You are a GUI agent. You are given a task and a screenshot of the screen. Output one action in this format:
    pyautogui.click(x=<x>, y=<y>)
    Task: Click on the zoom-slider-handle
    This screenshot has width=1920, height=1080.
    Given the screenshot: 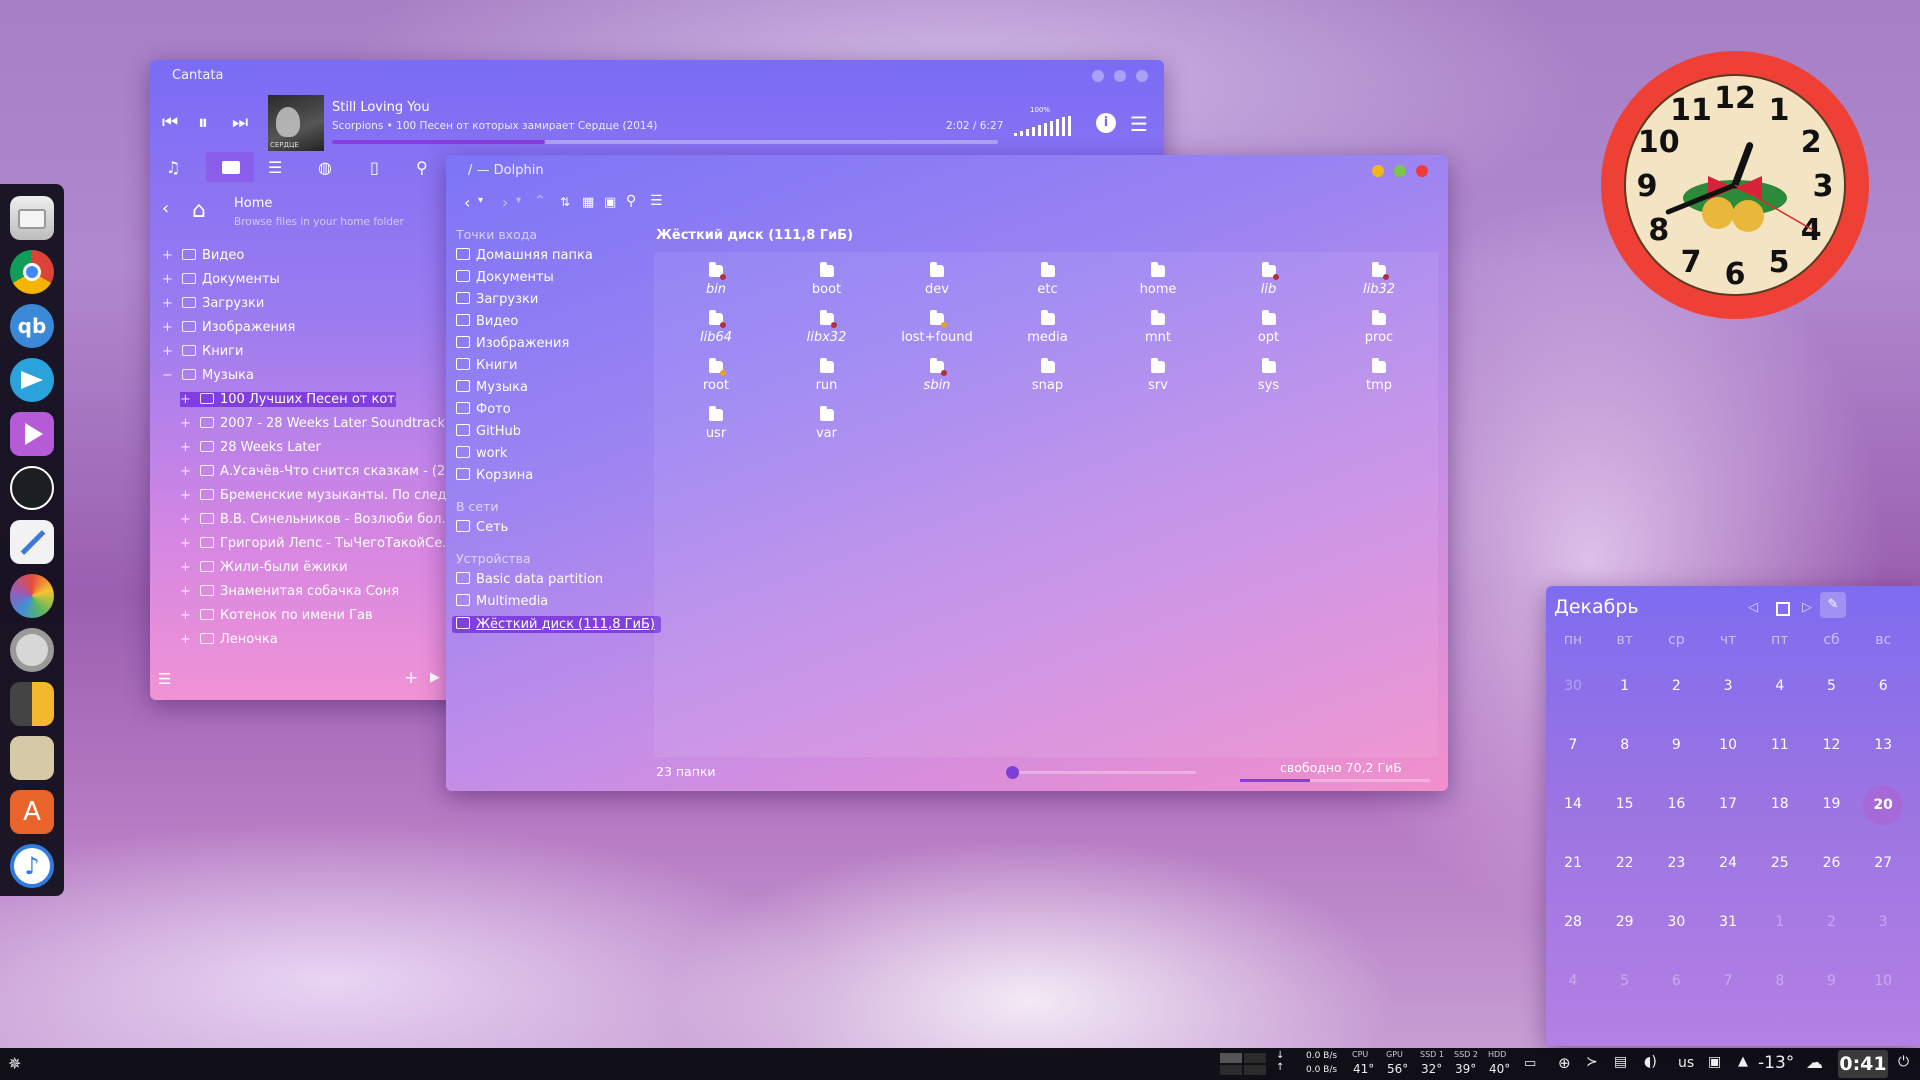 What is the action you would take?
    pyautogui.click(x=1012, y=772)
    